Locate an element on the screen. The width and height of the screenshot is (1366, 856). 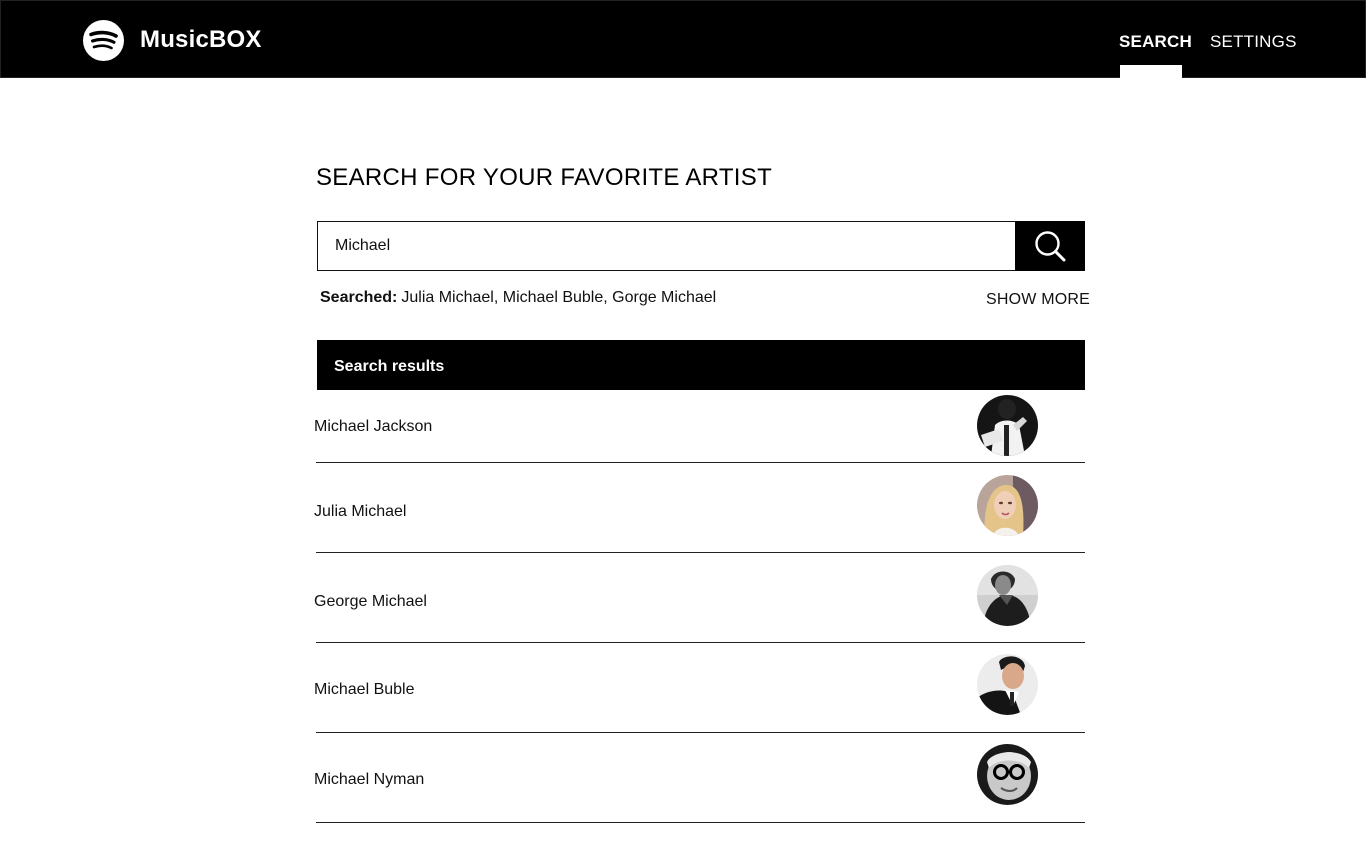
search-box is located at coordinates (701, 246).